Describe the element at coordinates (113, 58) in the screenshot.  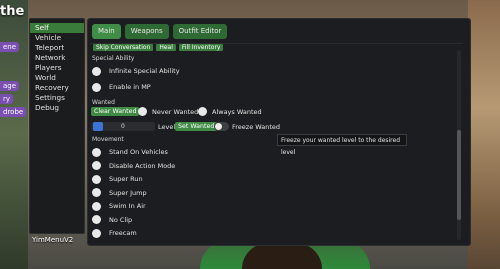
I see `special-ability-heading: Special Ability` at that location.